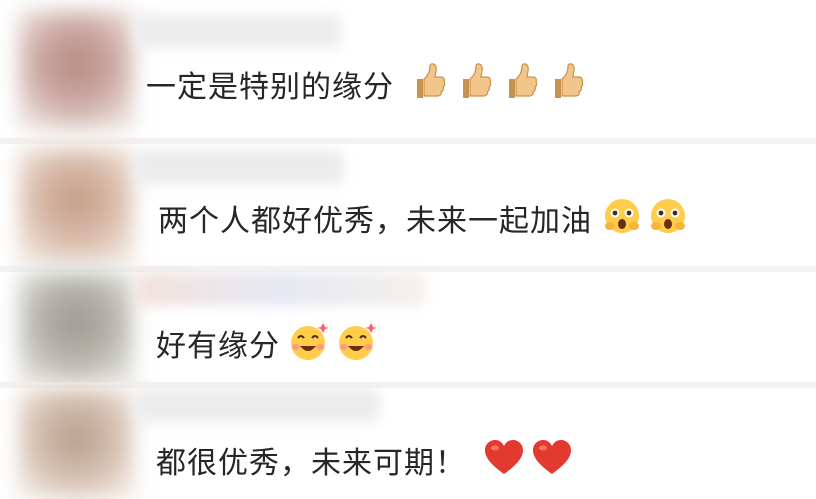 This screenshot has width=816, height=499. What do you see at coordinates (375, 221) in the screenshot?
I see `comment-text: 两个人都好优秀，未来一起加油` at bounding box center [375, 221].